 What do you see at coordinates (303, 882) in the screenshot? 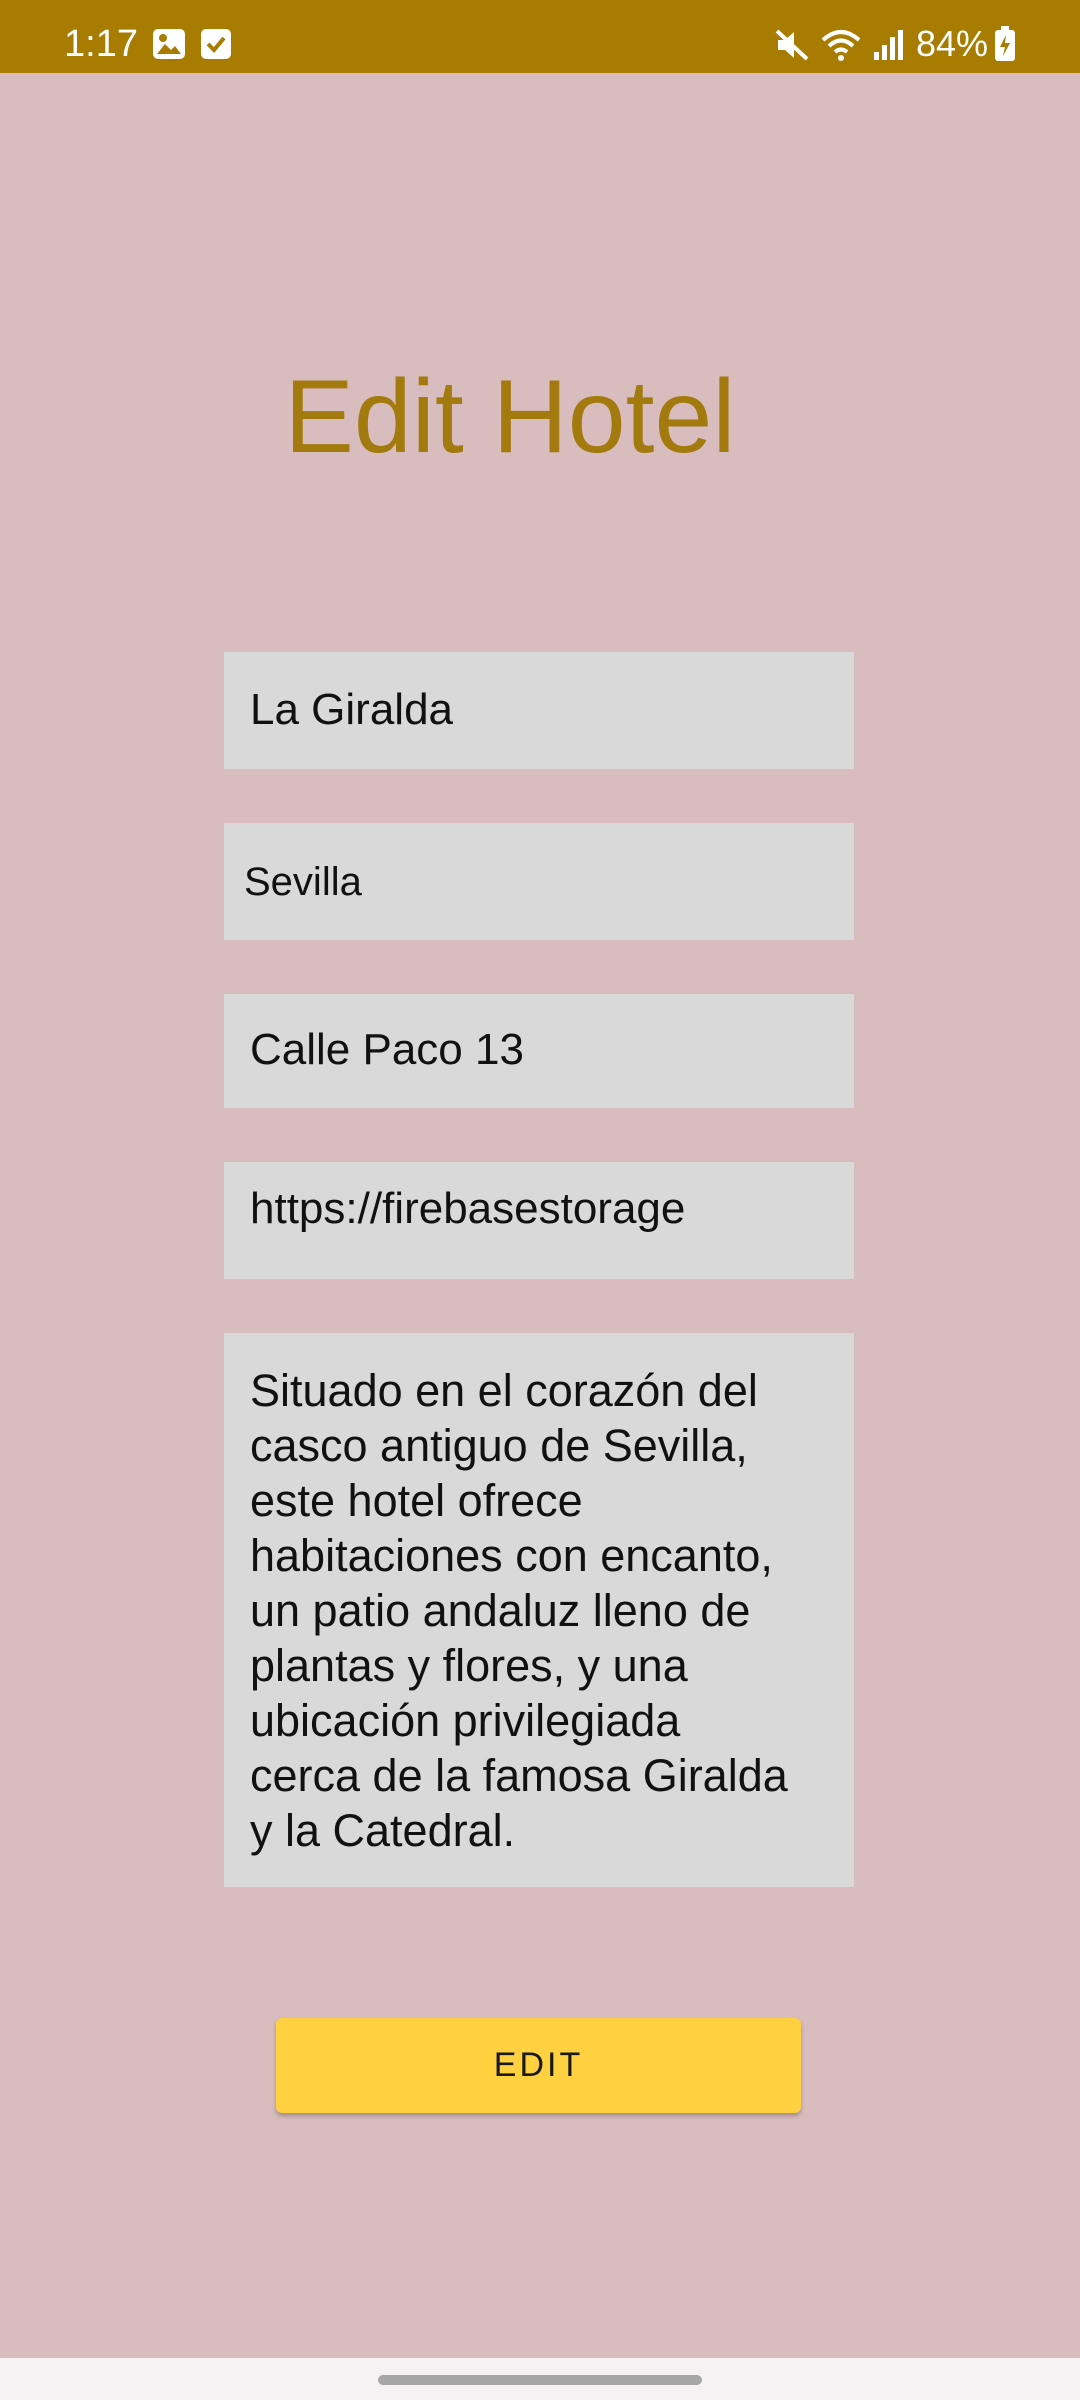
I see `city-value: Sevilla` at bounding box center [303, 882].